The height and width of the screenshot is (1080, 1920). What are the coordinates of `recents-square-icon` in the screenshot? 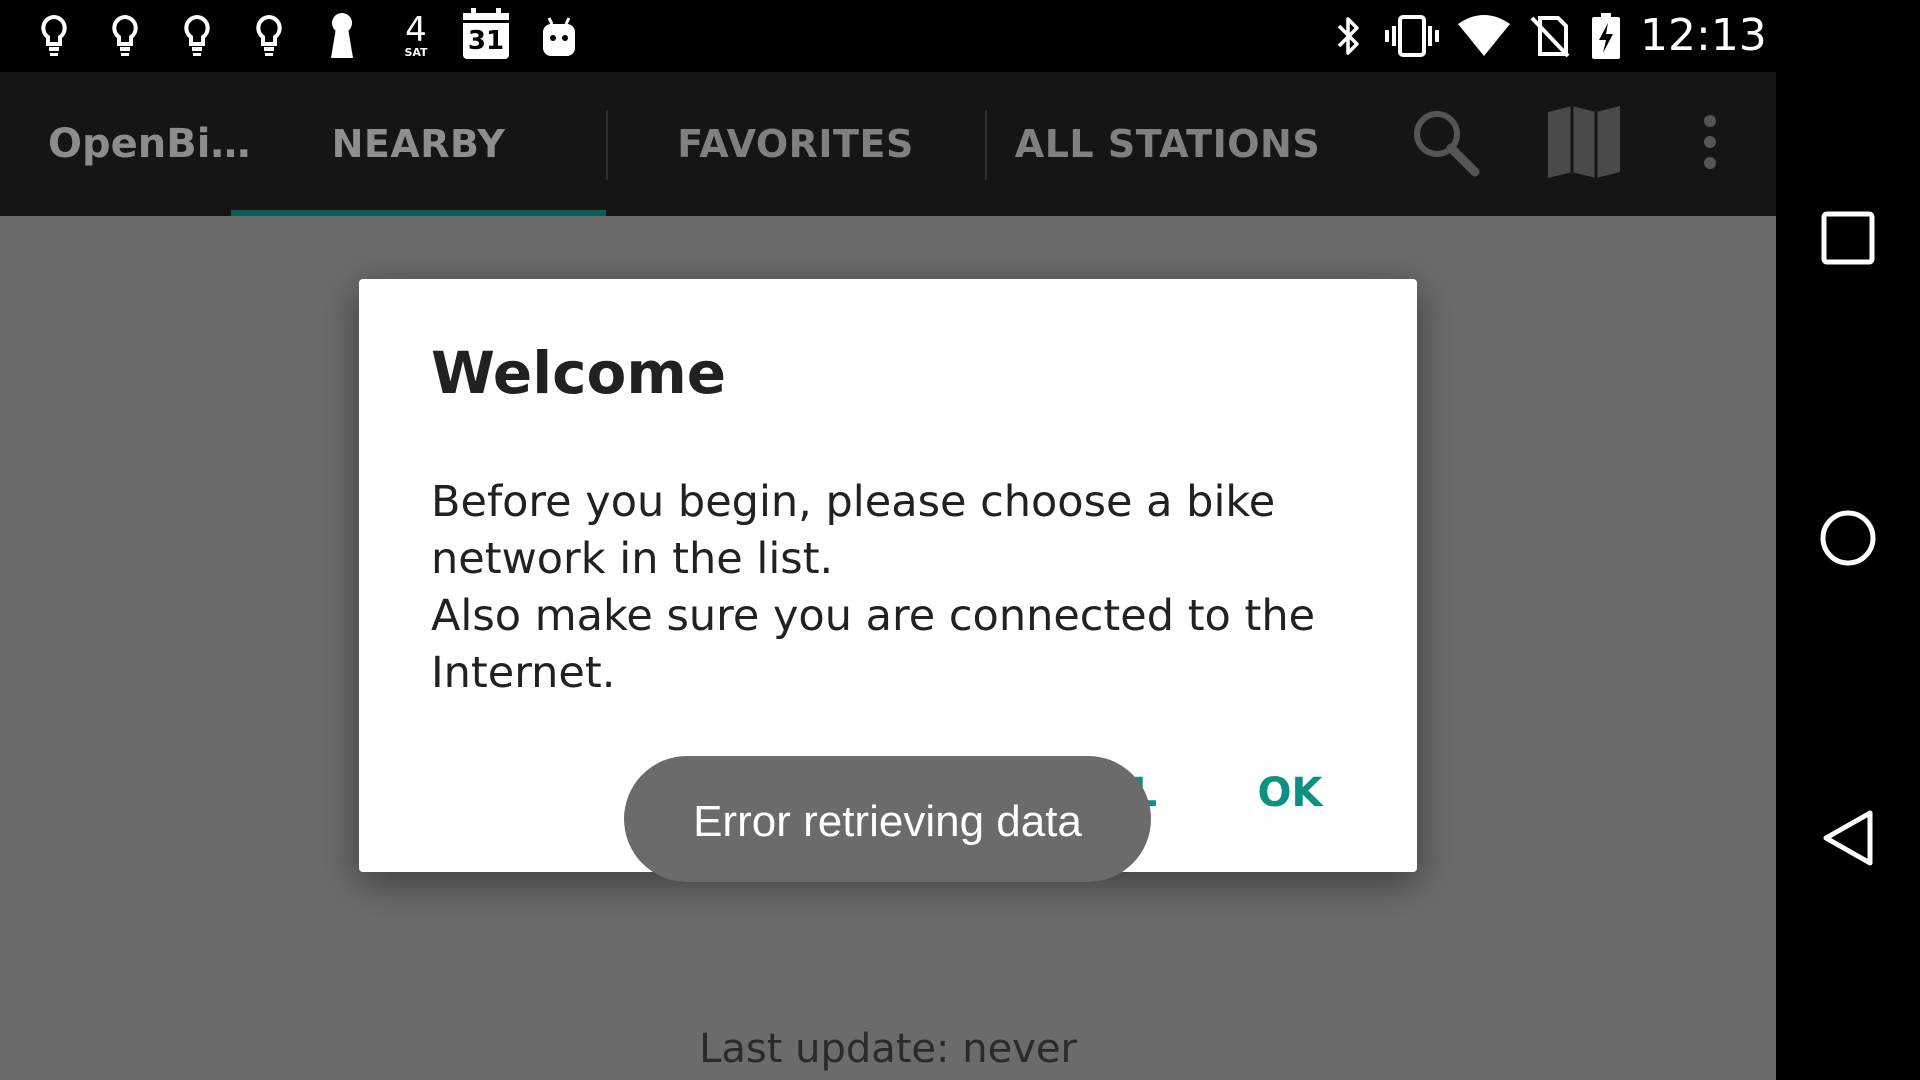 It's located at (1848, 240).